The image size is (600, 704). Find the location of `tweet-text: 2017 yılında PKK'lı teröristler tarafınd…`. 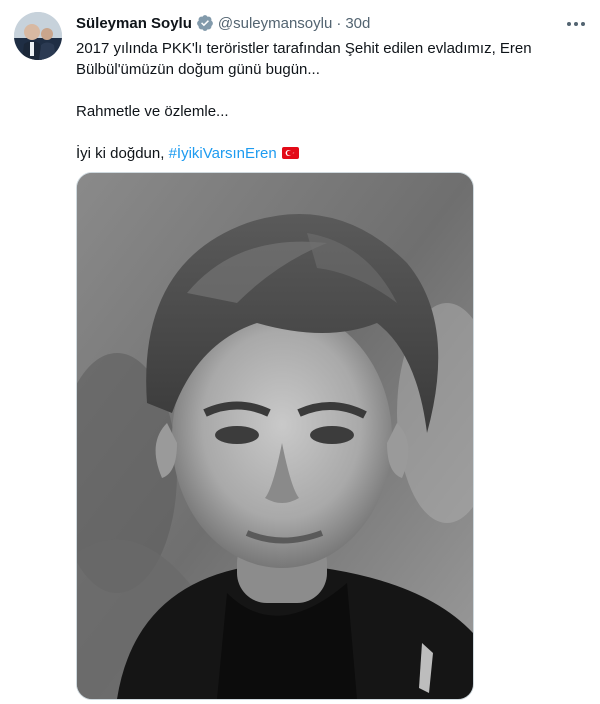

tweet-text: 2017 yılında PKK'lı teröristler tarafınd… is located at coordinates (326, 101).